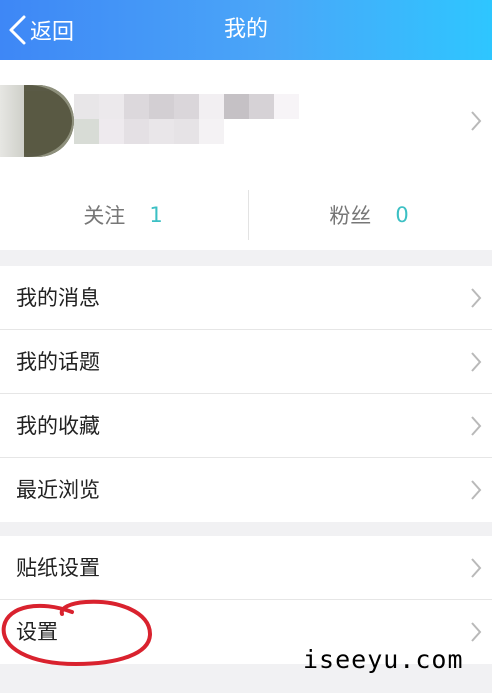 This screenshot has width=492, height=693. I want to click on menu-item-messages: 我的消息, so click(246, 298).